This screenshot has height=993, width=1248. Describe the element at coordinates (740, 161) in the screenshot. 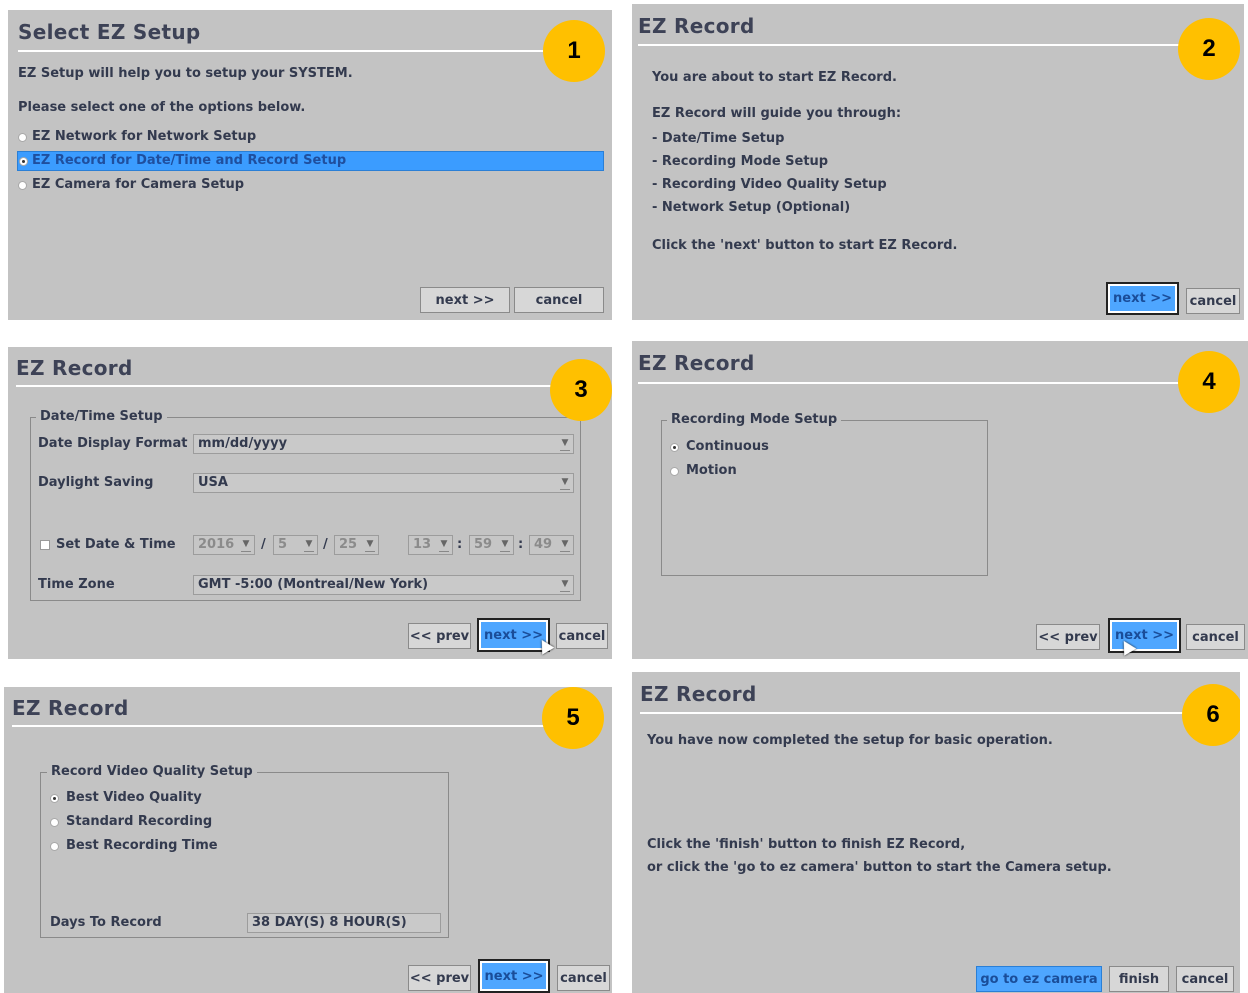

I see `step-item: - Recording Mode Setup` at that location.